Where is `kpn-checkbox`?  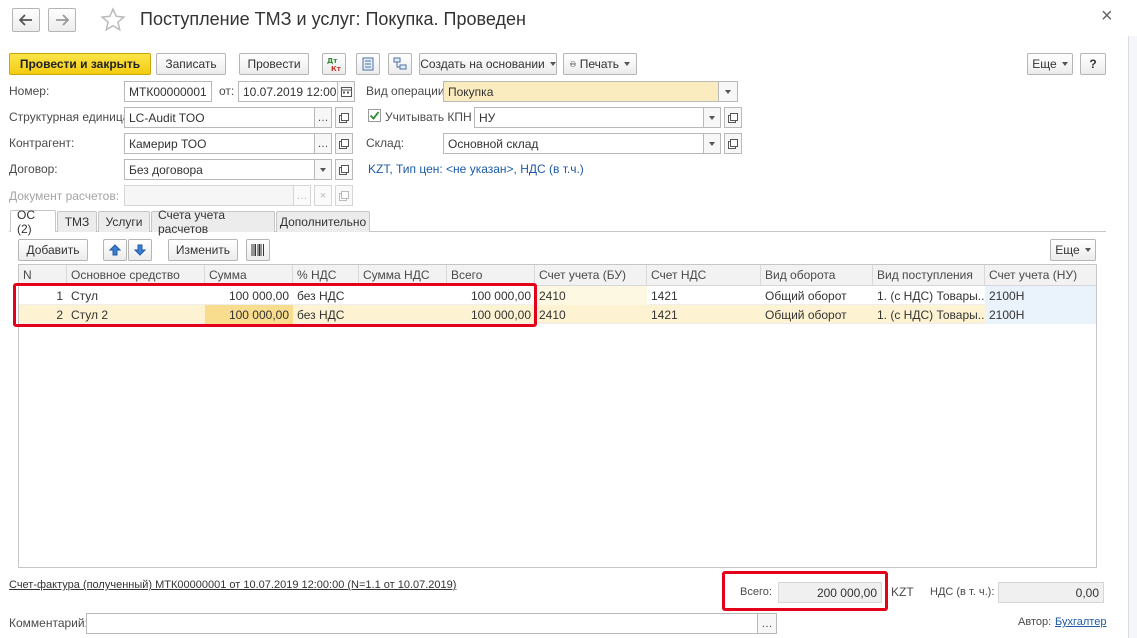
kpn-checkbox is located at coordinates (374, 115).